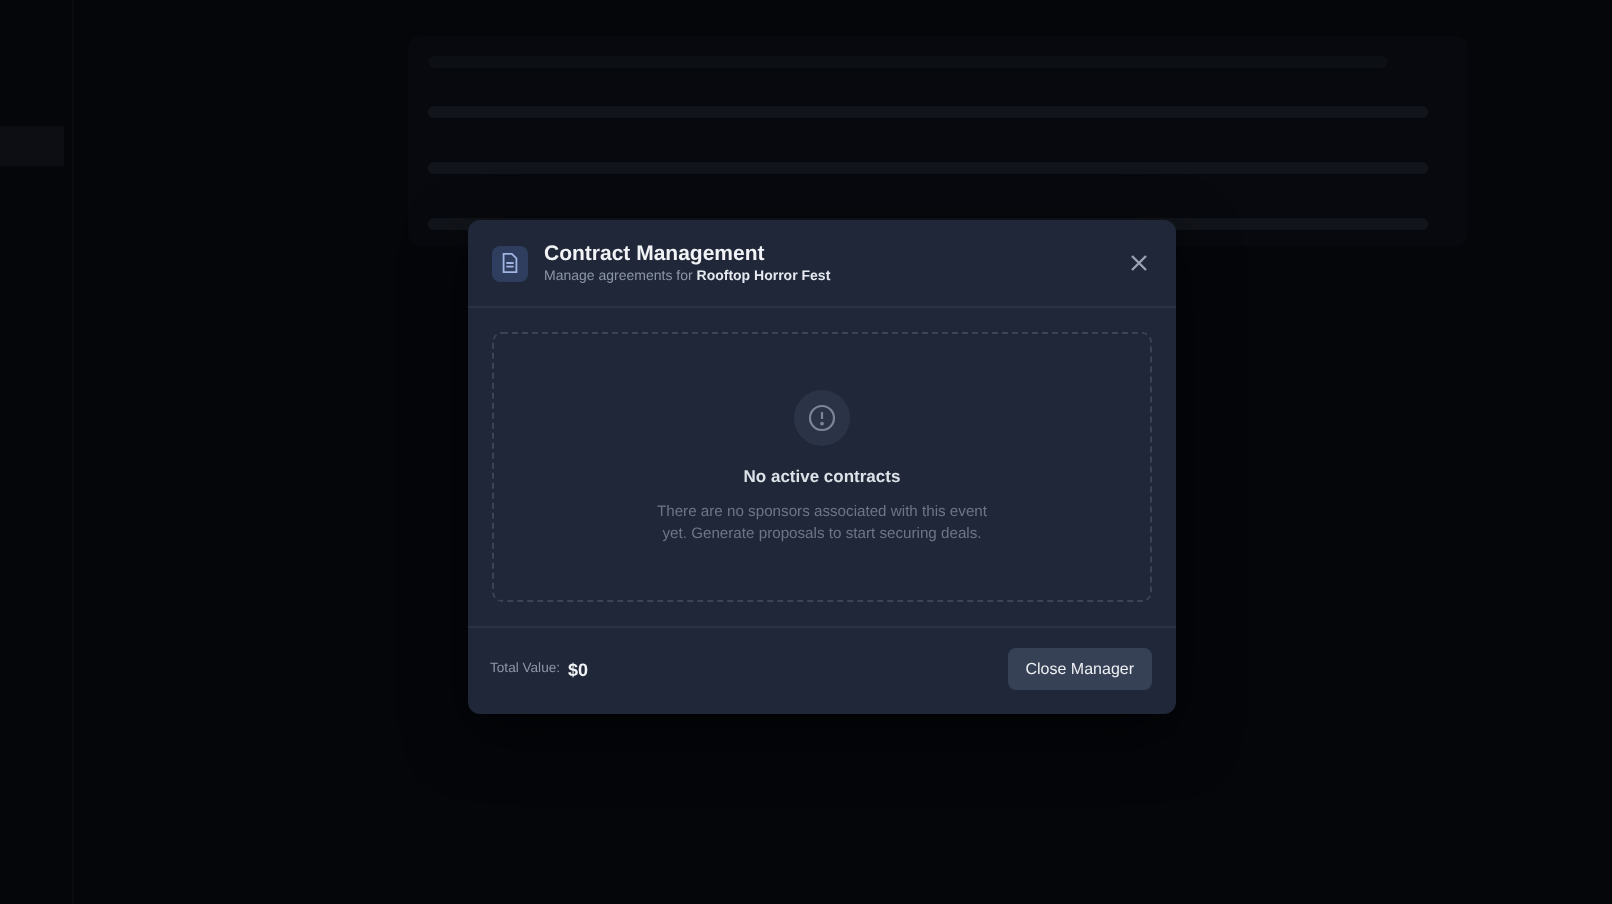 Image resolution: width=1612 pixels, height=904 pixels. I want to click on alert-icon, so click(822, 418).